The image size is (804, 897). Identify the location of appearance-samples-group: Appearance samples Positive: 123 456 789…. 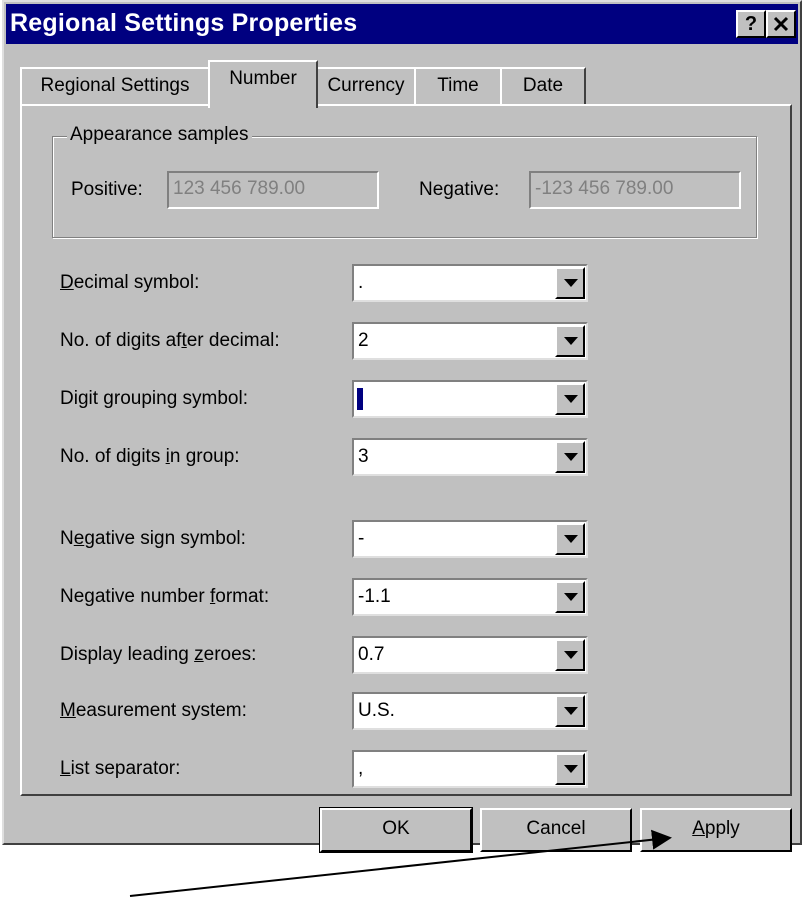
(404, 181).